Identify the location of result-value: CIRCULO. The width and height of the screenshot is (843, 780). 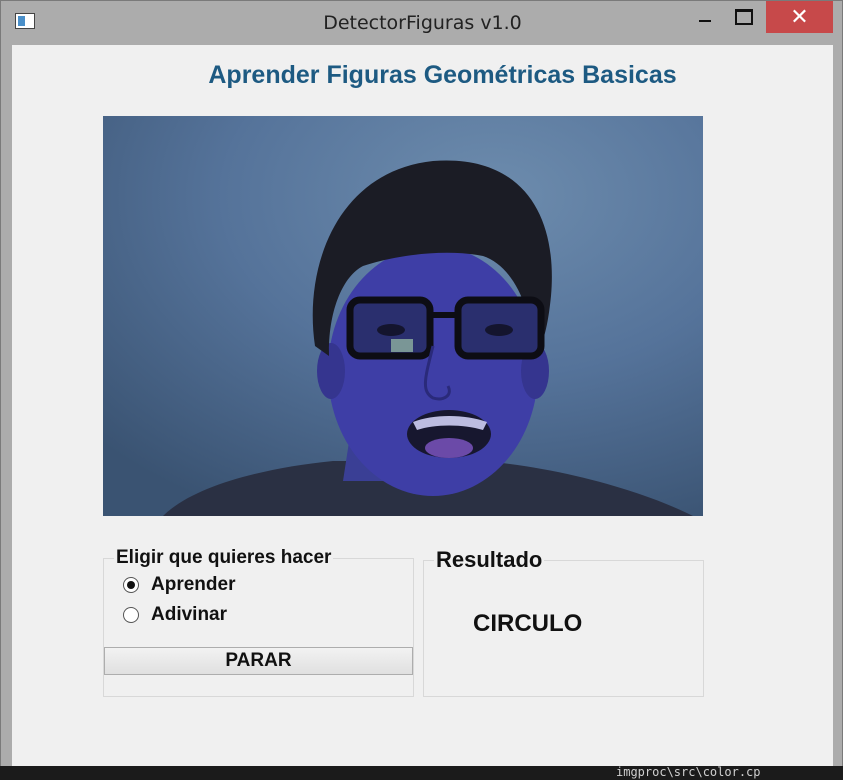
(528, 623).